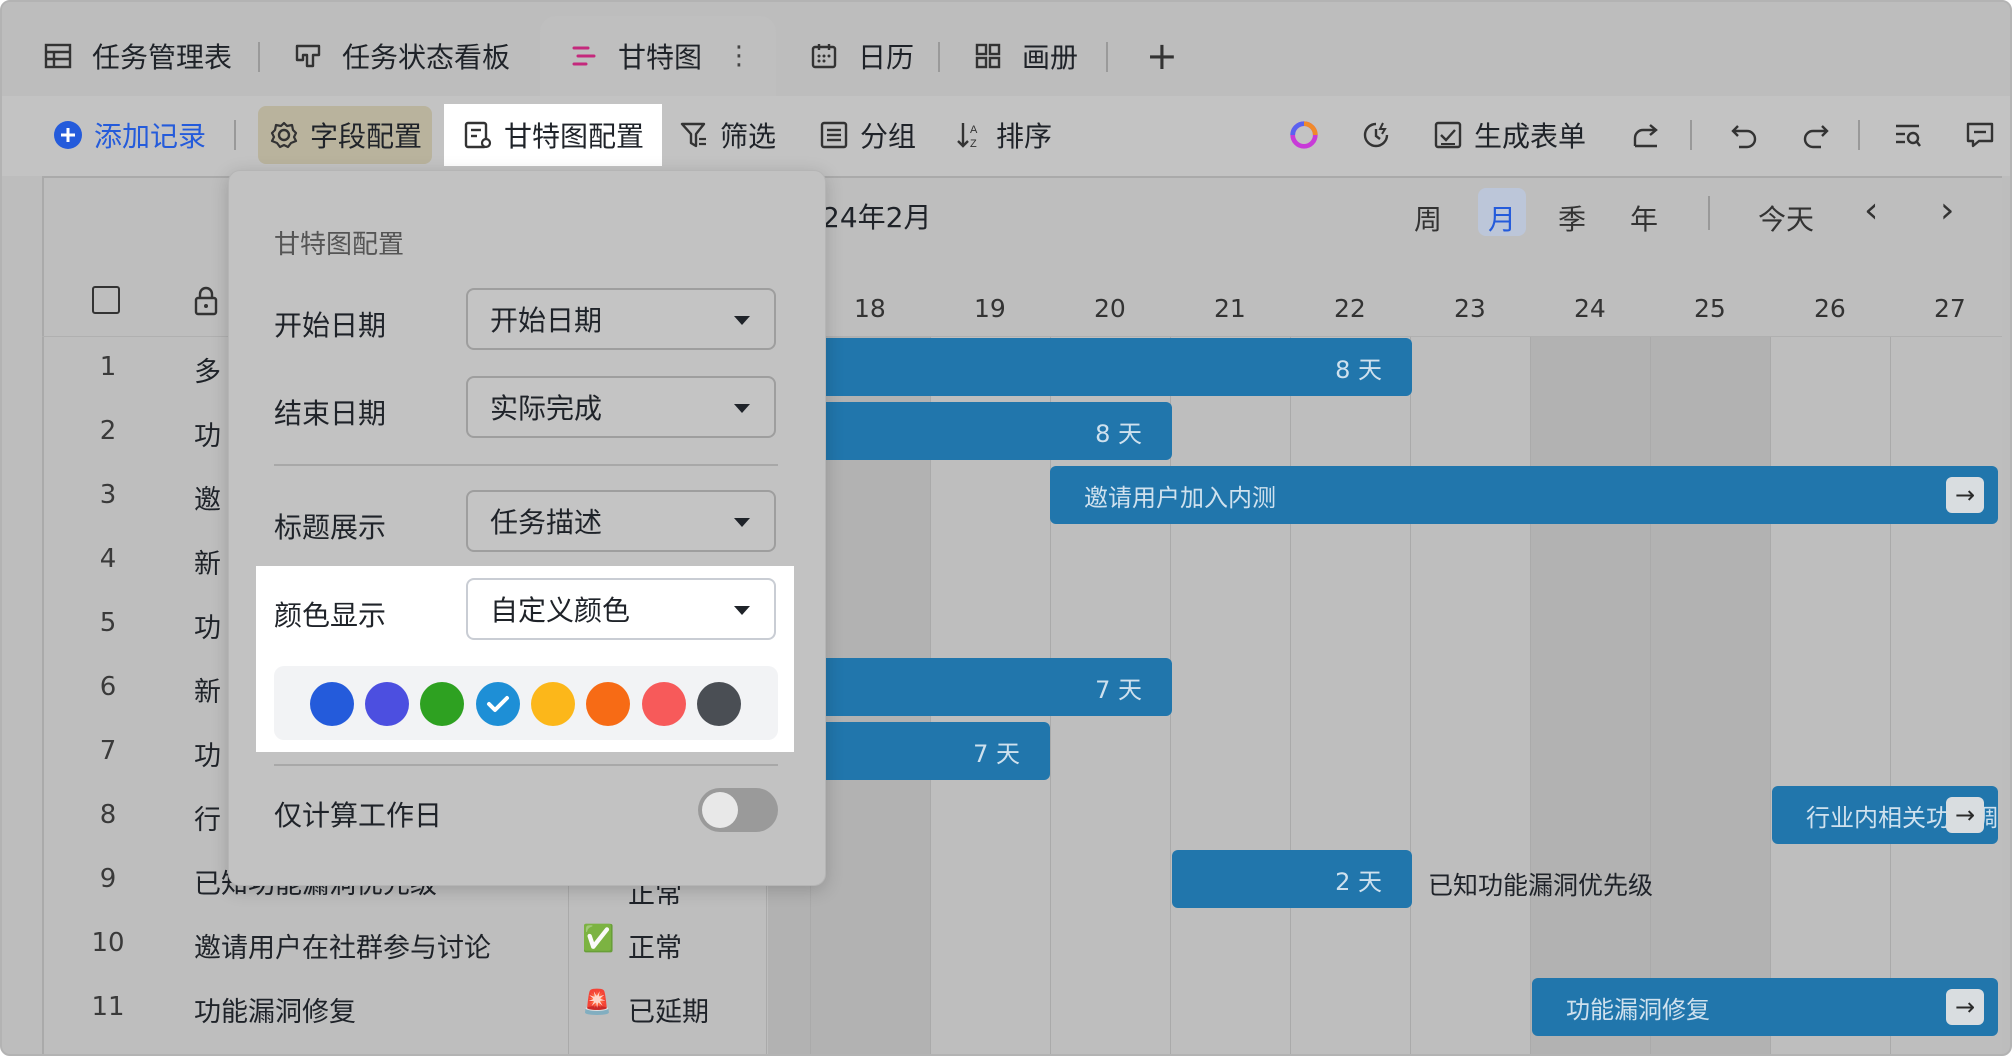 This screenshot has width=2012, height=1056. I want to click on check-status-icon: ✅, so click(598, 939).